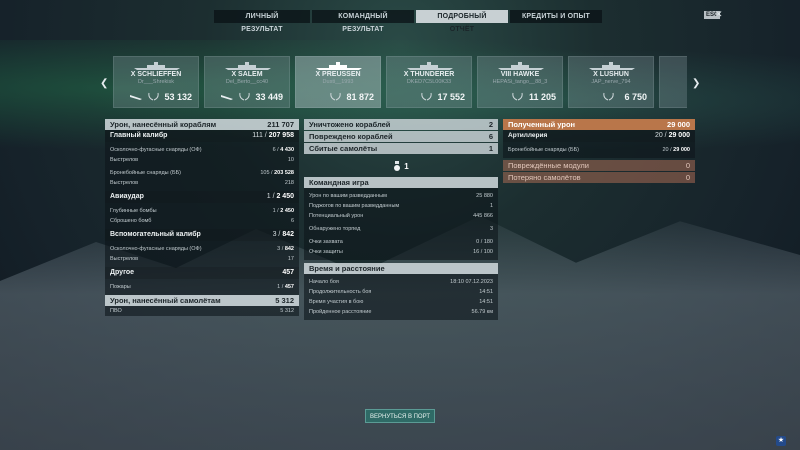 Image resolution: width=800 pixels, height=450 pixels. What do you see at coordinates (146, 173) in the screenshot?
I see `main-ap-label: Бронебойные снаряды (ББ)` at bounding box center [146, 173].